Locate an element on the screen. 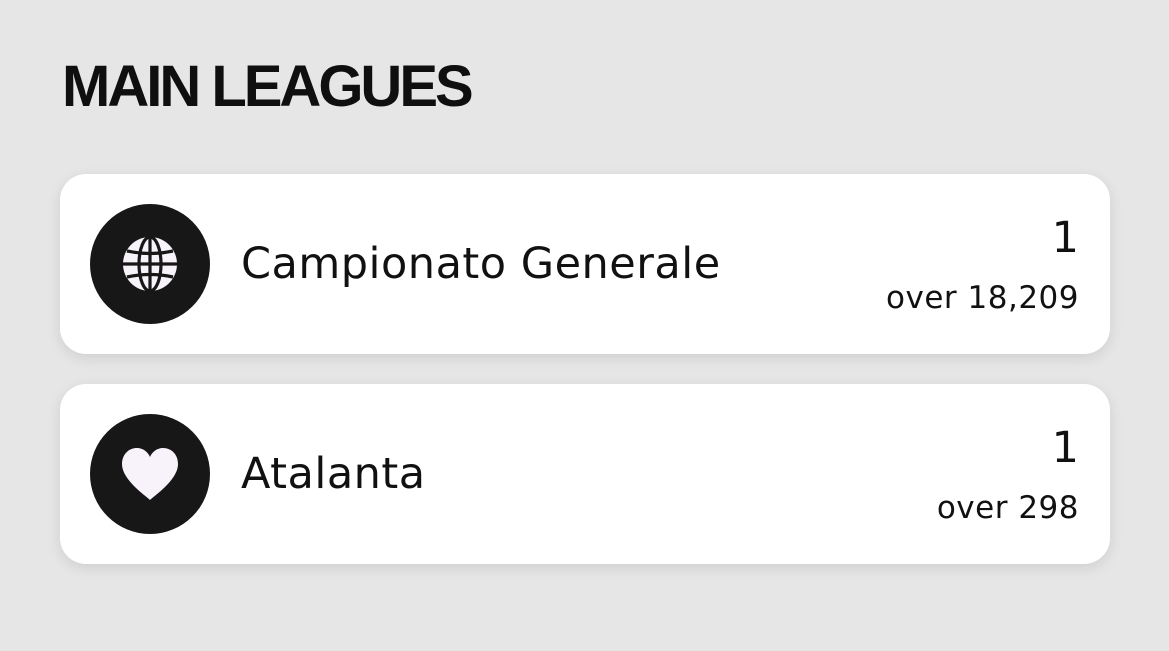 This screenshot has height=651, width=1169. section-title: MAIN LEAGUES is located at coordinates (268, 86).